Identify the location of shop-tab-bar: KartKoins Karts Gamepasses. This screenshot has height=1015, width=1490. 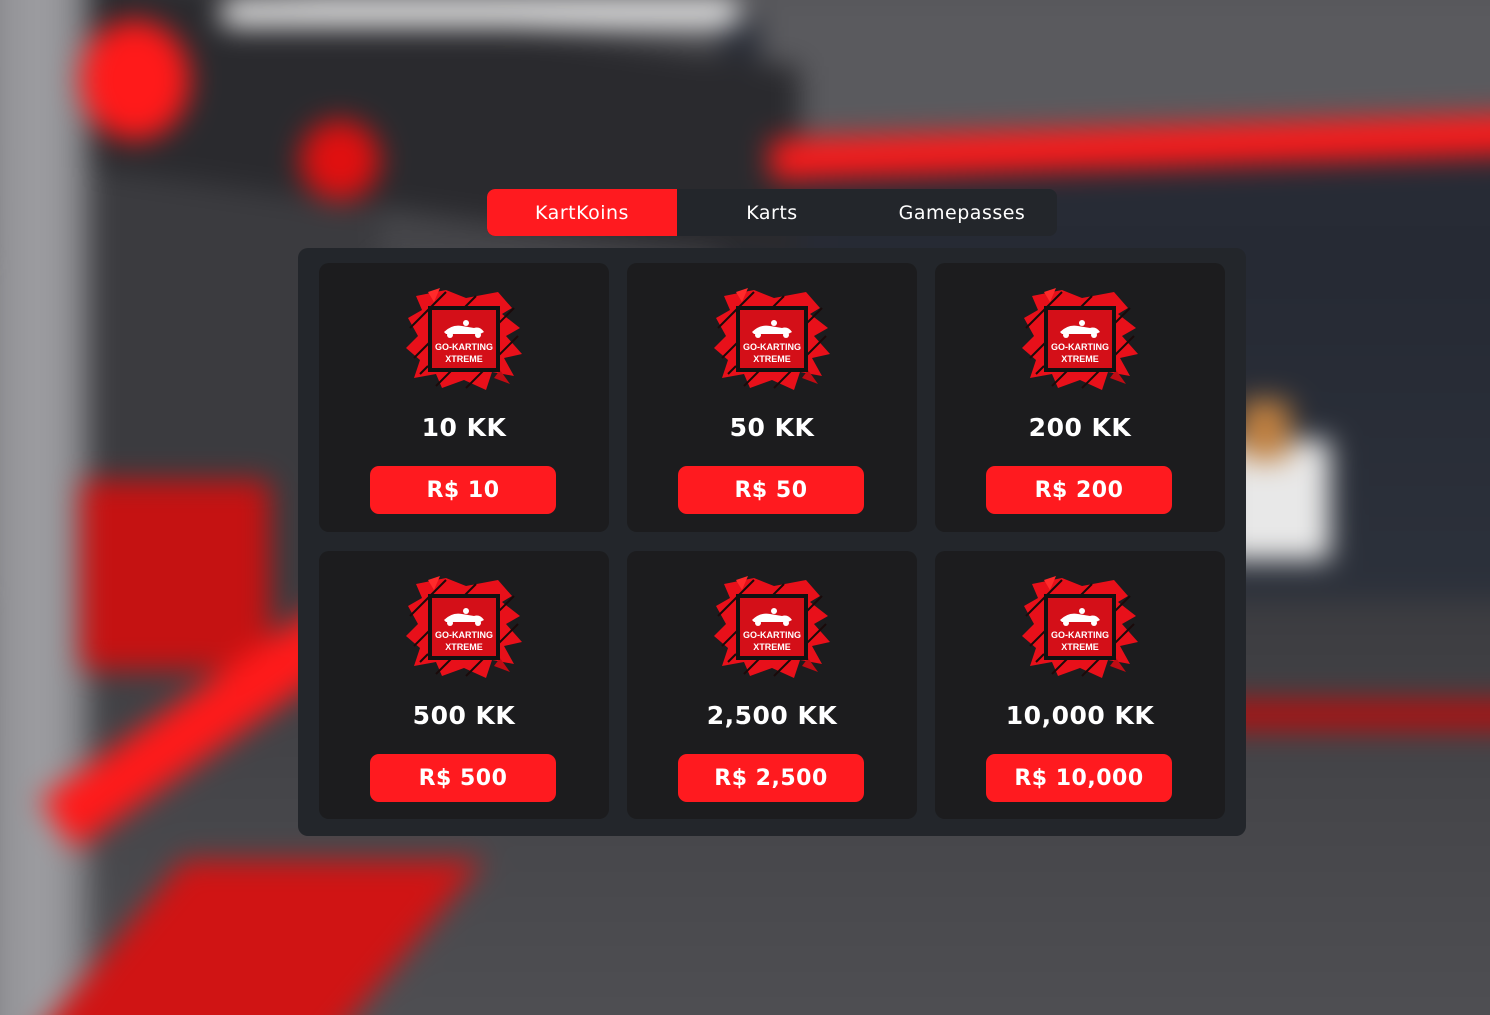
(772, 212).